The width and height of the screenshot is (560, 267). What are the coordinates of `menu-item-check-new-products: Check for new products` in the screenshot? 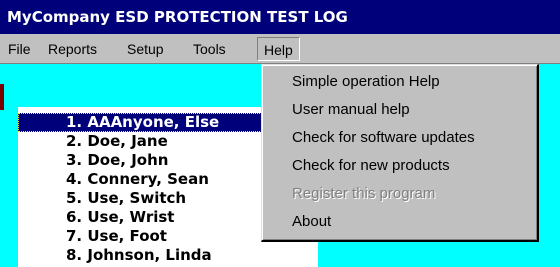 It's located at (371, 166).